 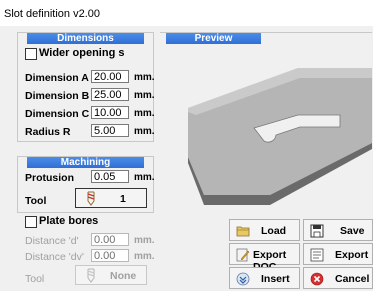 I want to click on protusion-unit: mm., so click(x=144, y=177).